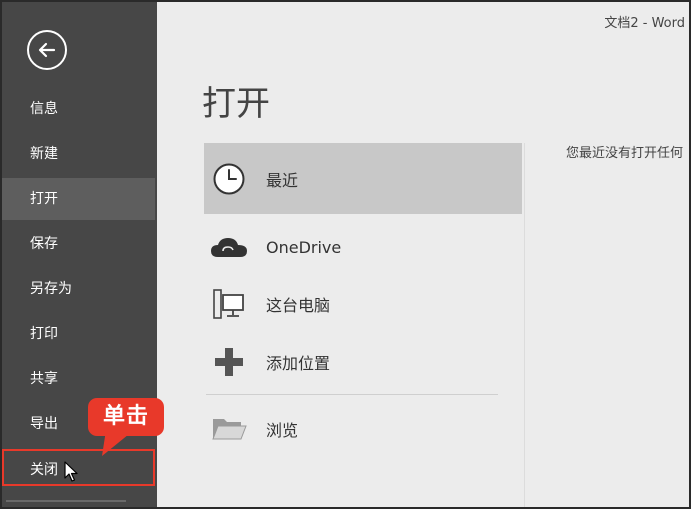 This screenshot has height=509, width=691. What do you see at coordinates (282, 180) in the screenshot?
I see `place-label: 最近` at bounding box center [282, 180].